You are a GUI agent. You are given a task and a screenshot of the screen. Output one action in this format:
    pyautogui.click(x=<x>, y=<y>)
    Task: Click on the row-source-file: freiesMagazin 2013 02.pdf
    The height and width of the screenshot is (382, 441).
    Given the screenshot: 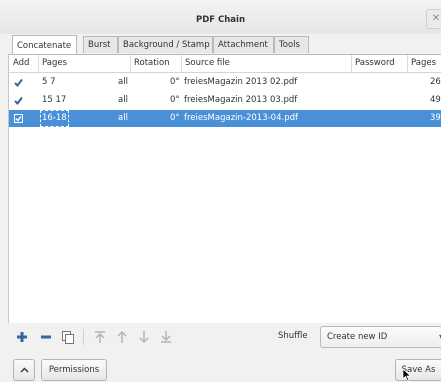 What is the action you would take?
    pyautogui.click(x=241, y=82)
    